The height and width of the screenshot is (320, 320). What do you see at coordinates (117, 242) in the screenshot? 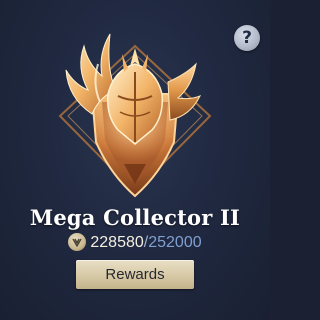
I see `points-current: 228580` at bounding box center [117, 242].